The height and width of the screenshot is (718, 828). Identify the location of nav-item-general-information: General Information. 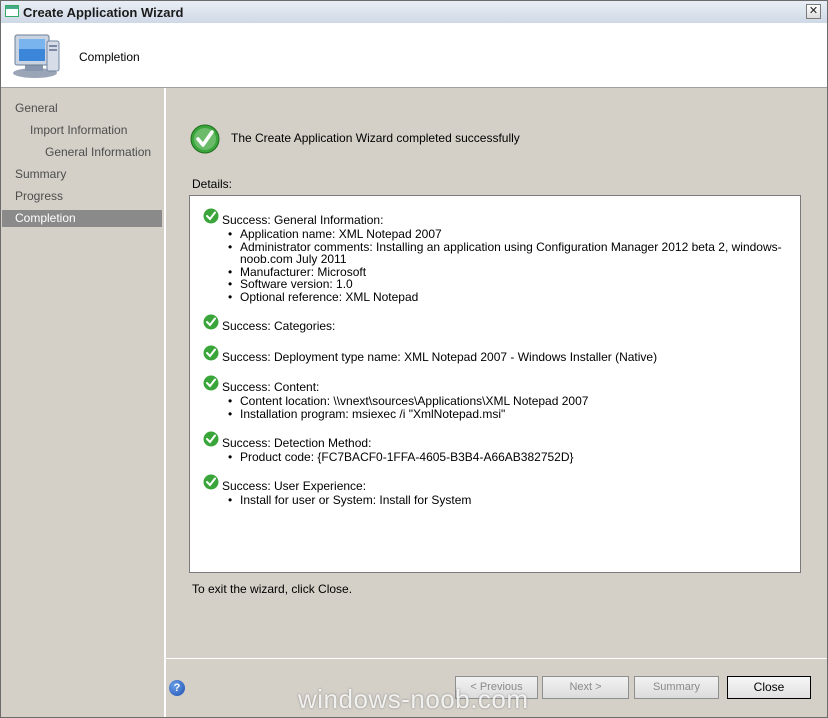
(82, 152).